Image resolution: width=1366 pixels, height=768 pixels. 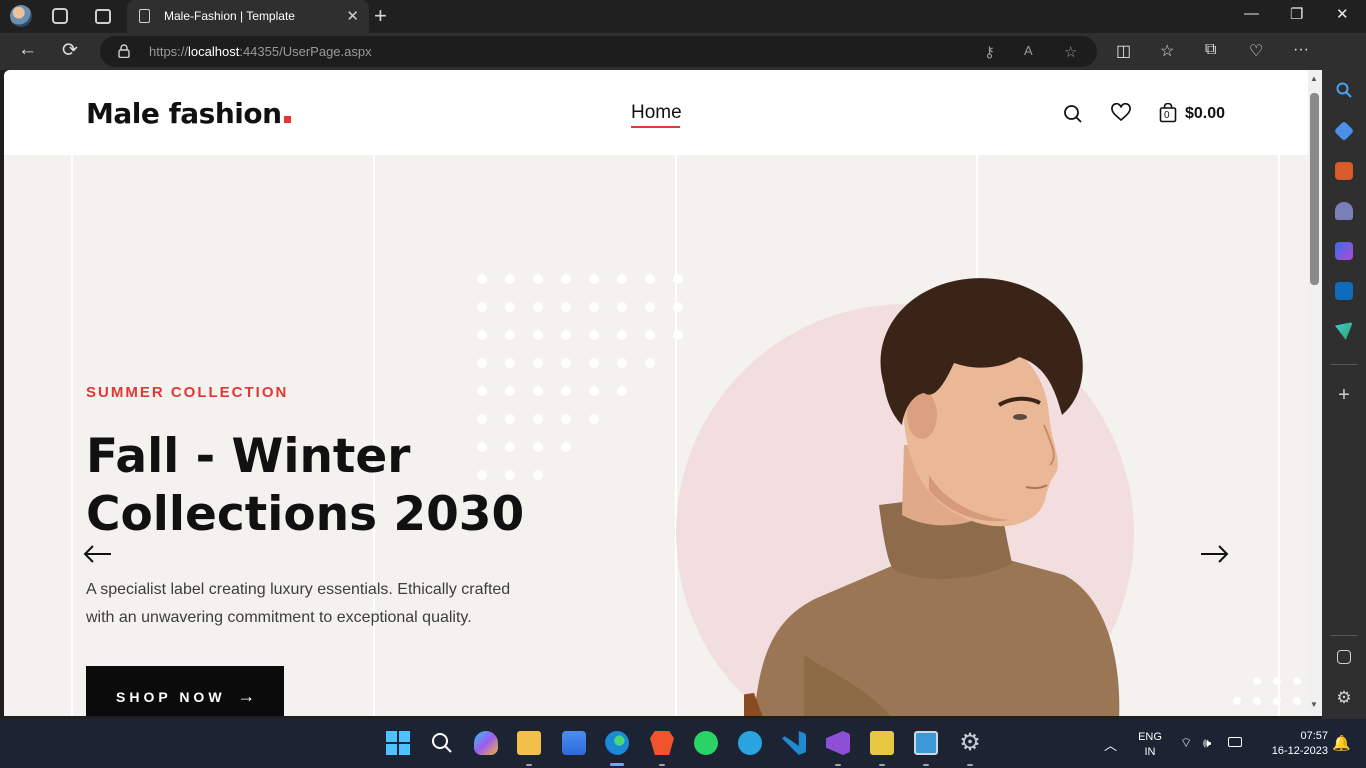 I want to click on language-indicator: ENG IN, so click(x=1150, y=745).